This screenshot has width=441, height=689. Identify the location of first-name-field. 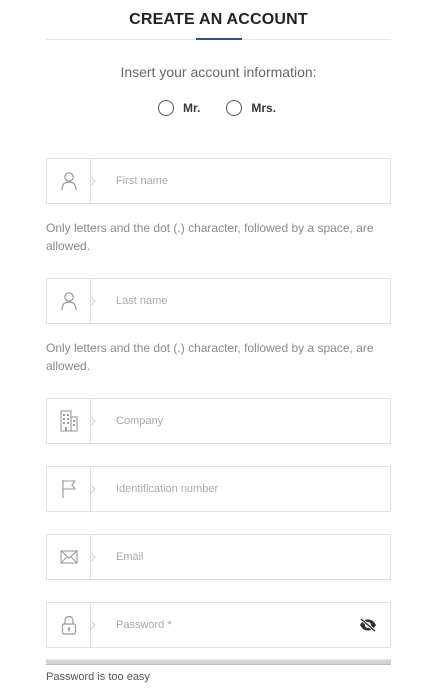
(218, 181).